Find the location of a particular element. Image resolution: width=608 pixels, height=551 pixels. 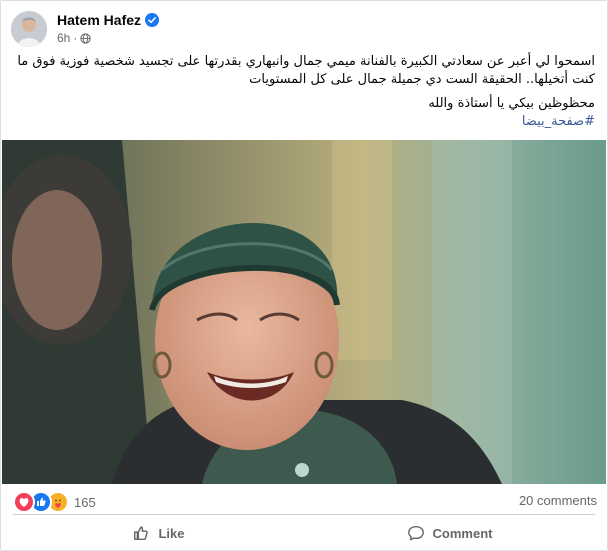

verified-badge-icon is located at coordinates (152, 20).